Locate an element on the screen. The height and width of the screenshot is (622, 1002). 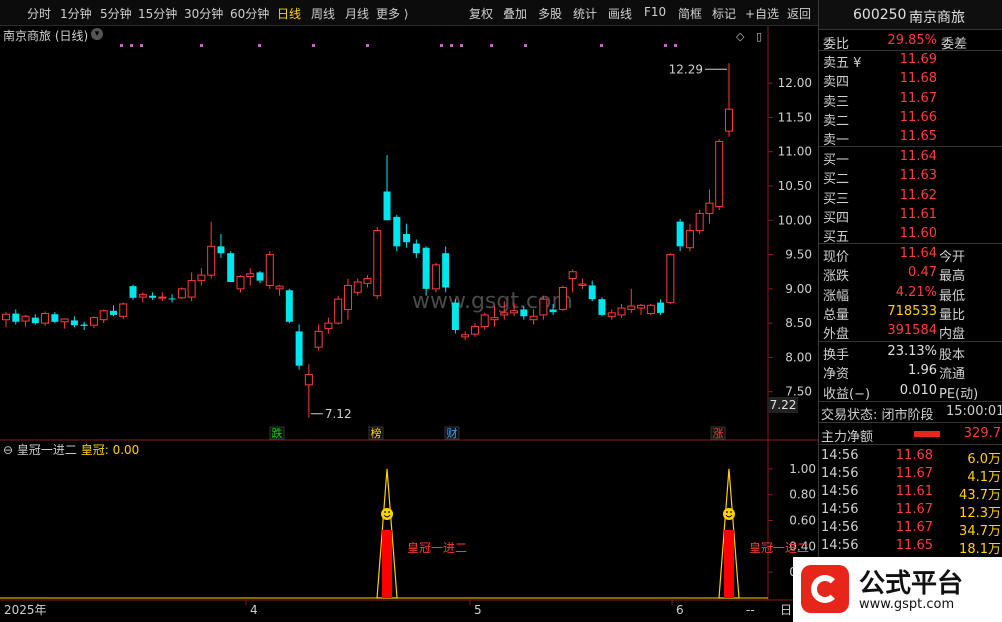
quote-label2-2: 最低 is located at coordinates (952, 296).